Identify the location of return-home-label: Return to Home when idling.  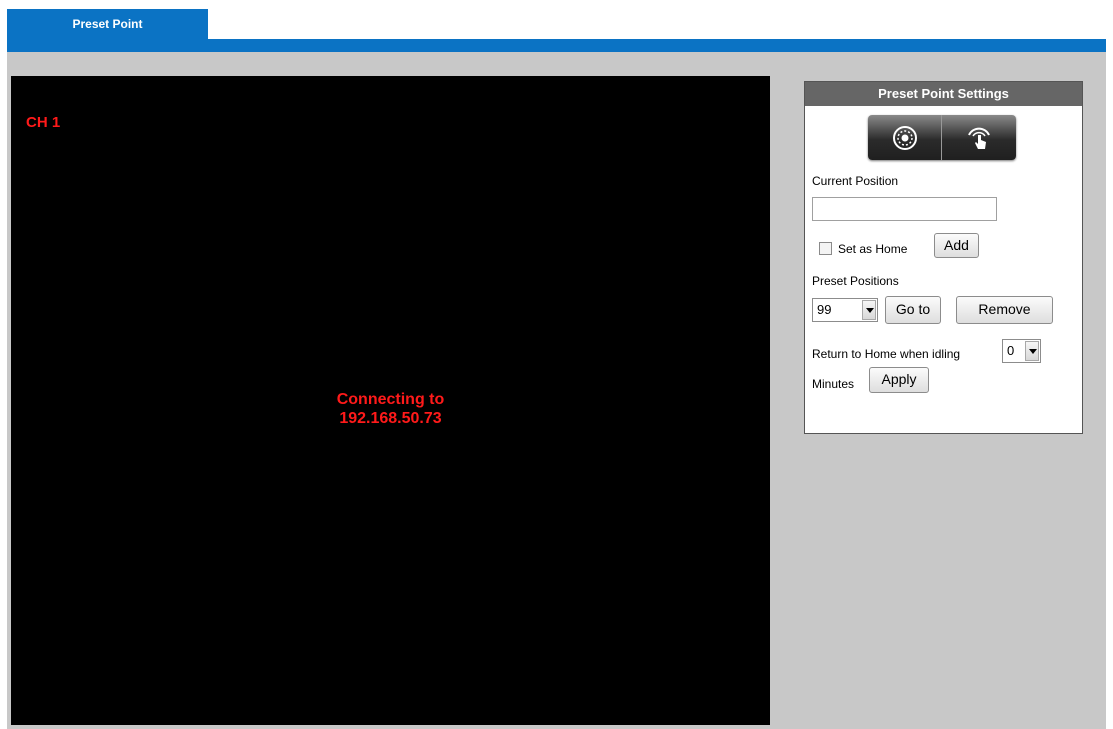
(886, 354).